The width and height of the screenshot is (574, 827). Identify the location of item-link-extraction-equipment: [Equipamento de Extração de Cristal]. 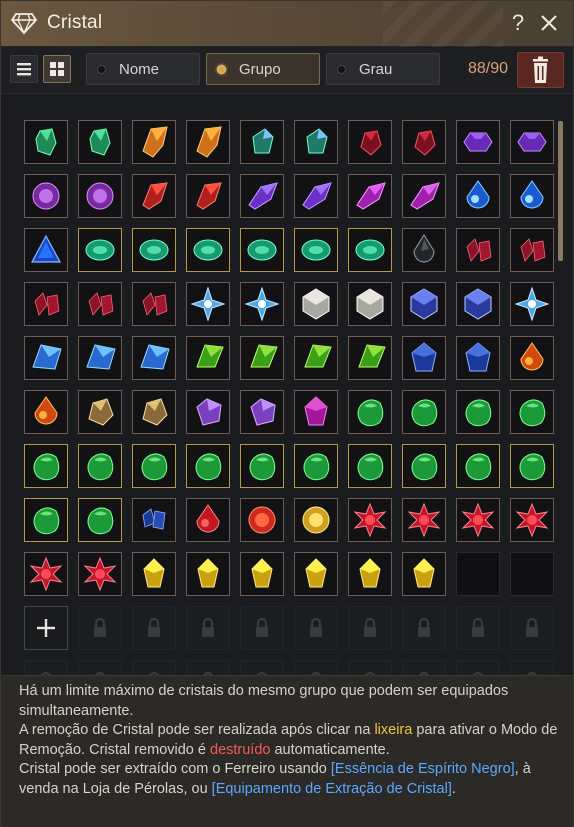
(332, 789).